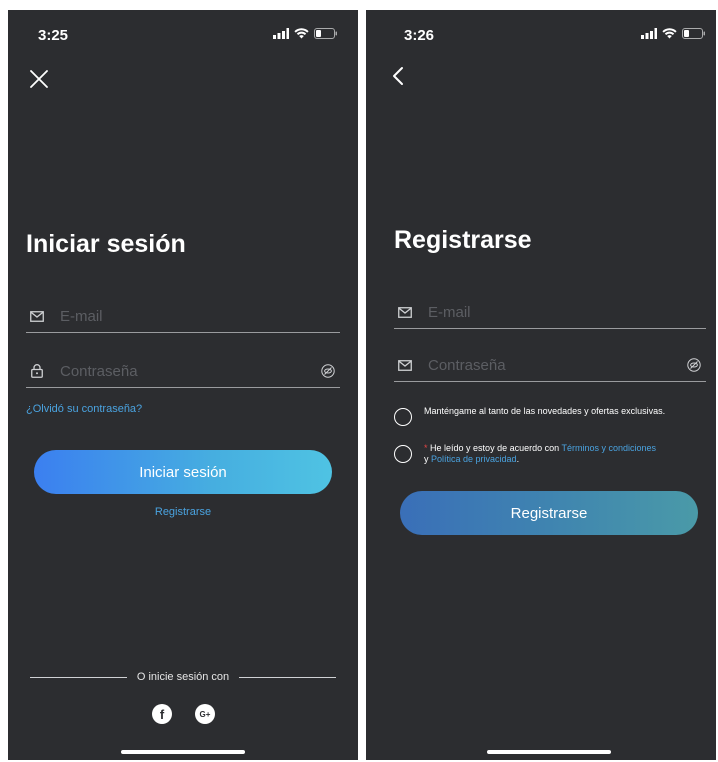 The width and height of the screenshot is (718, 762). Describe the element at coordinates (398, 76) in the screenshot. I see `back-chevron-icon` at that location.